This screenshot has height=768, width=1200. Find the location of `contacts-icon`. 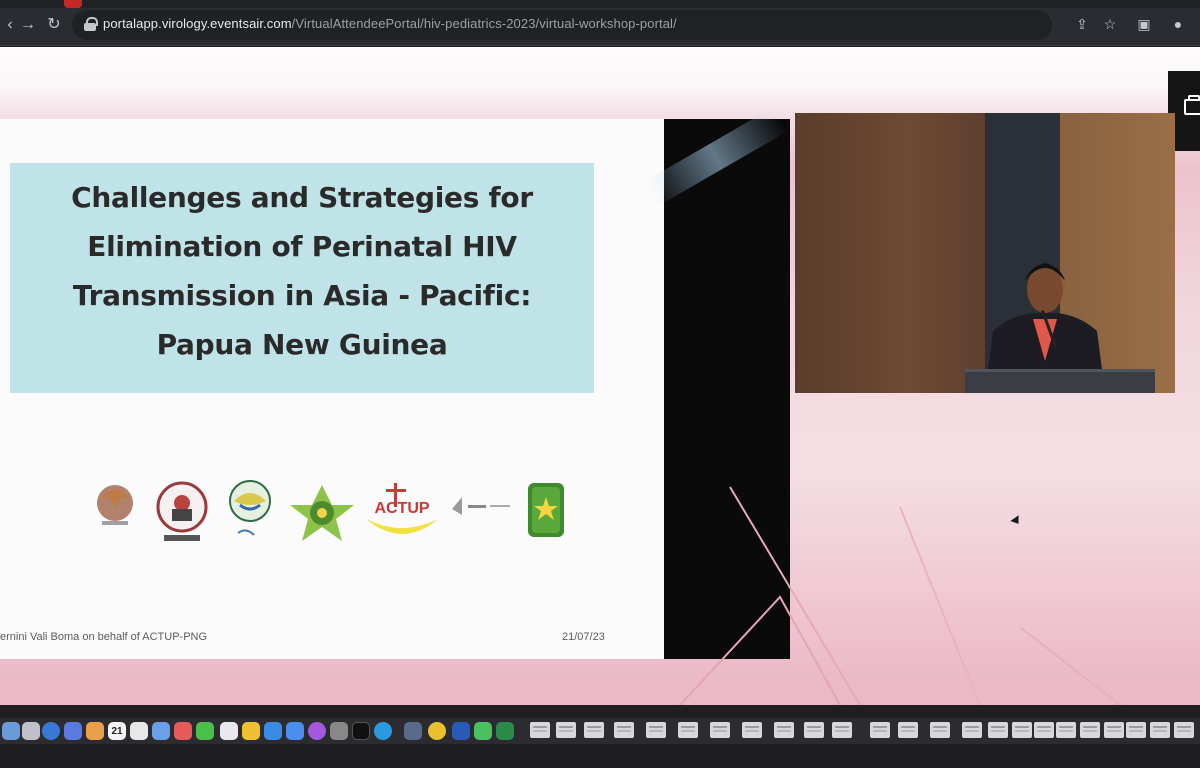

contacts-icon is located at coordinates (95, 731).